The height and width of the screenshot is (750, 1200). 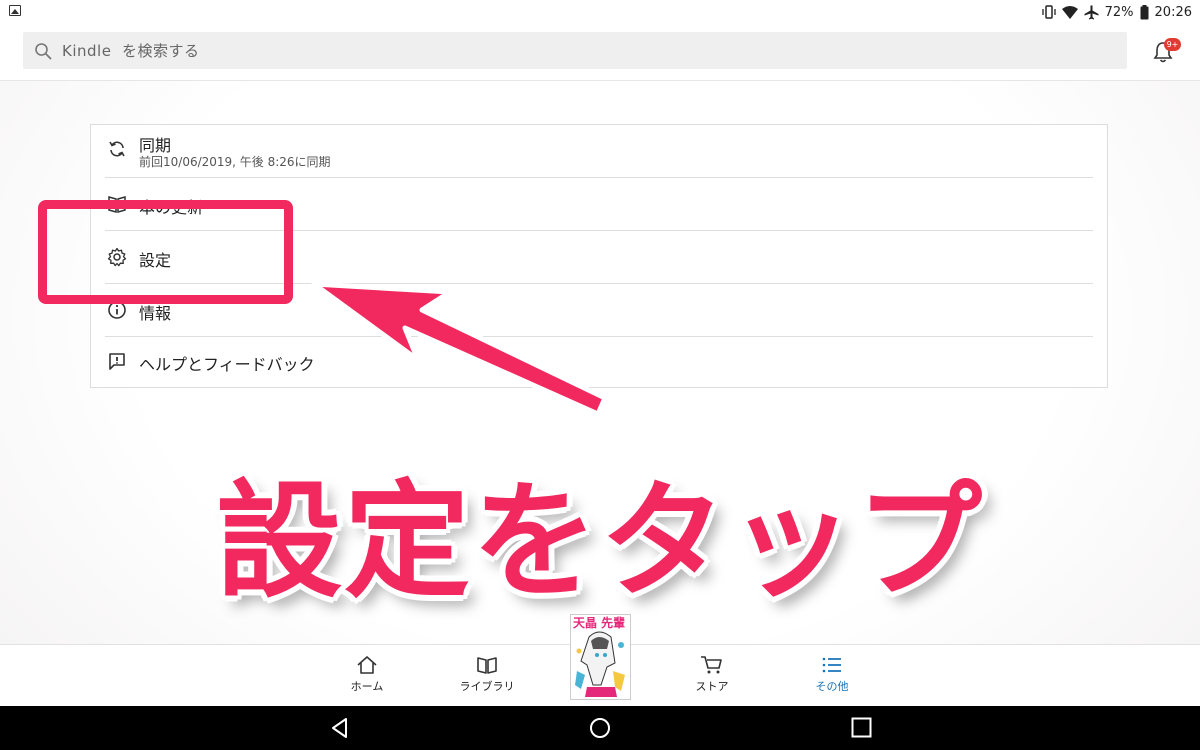 I want to click on back-icon, so click(x=340, y=728).